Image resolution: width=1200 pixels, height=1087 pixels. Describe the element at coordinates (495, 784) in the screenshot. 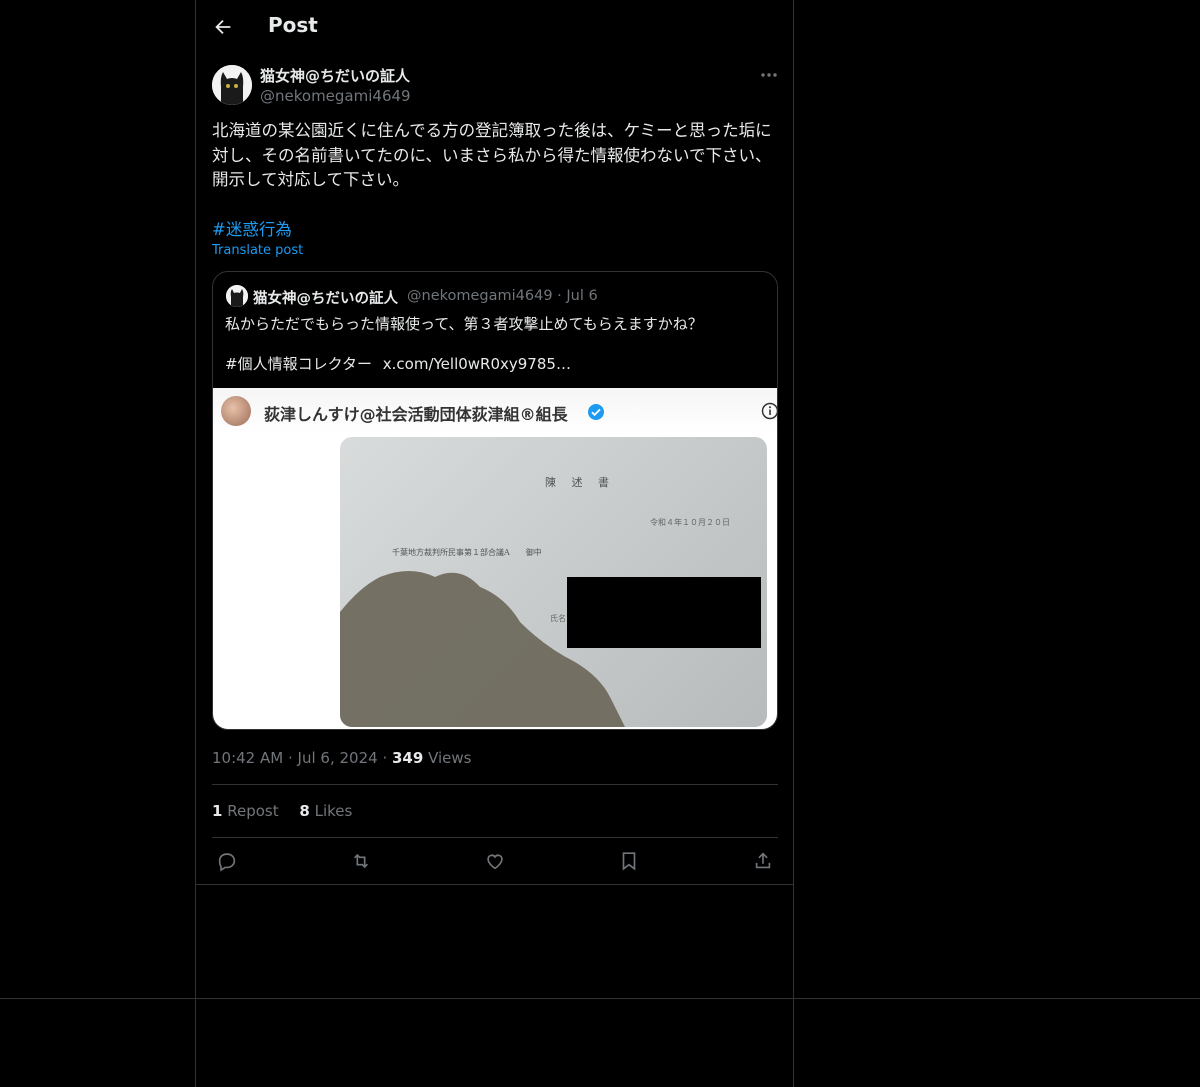

I see `meta-divider` at that location.